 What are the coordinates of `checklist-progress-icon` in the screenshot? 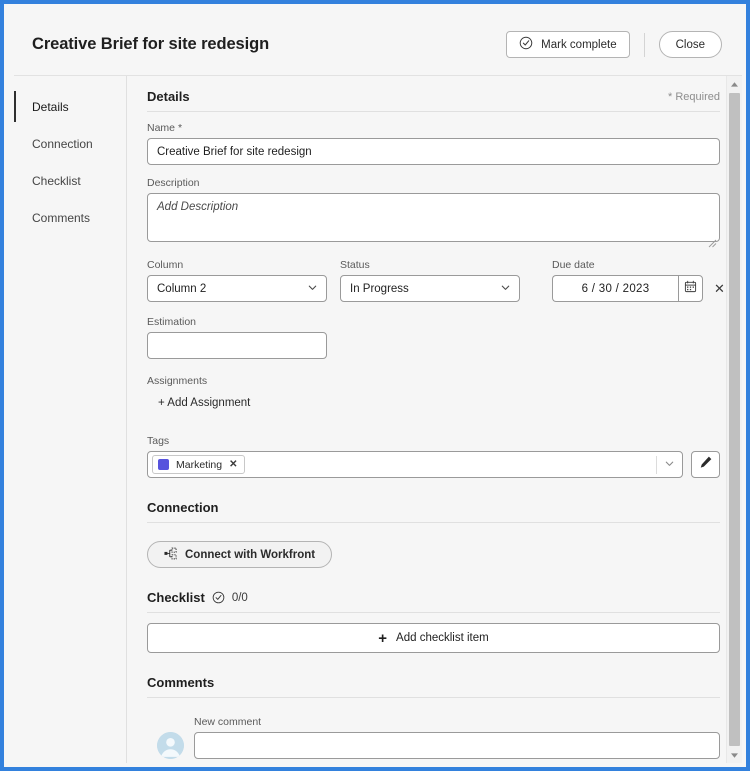 It's located at (218, 597).